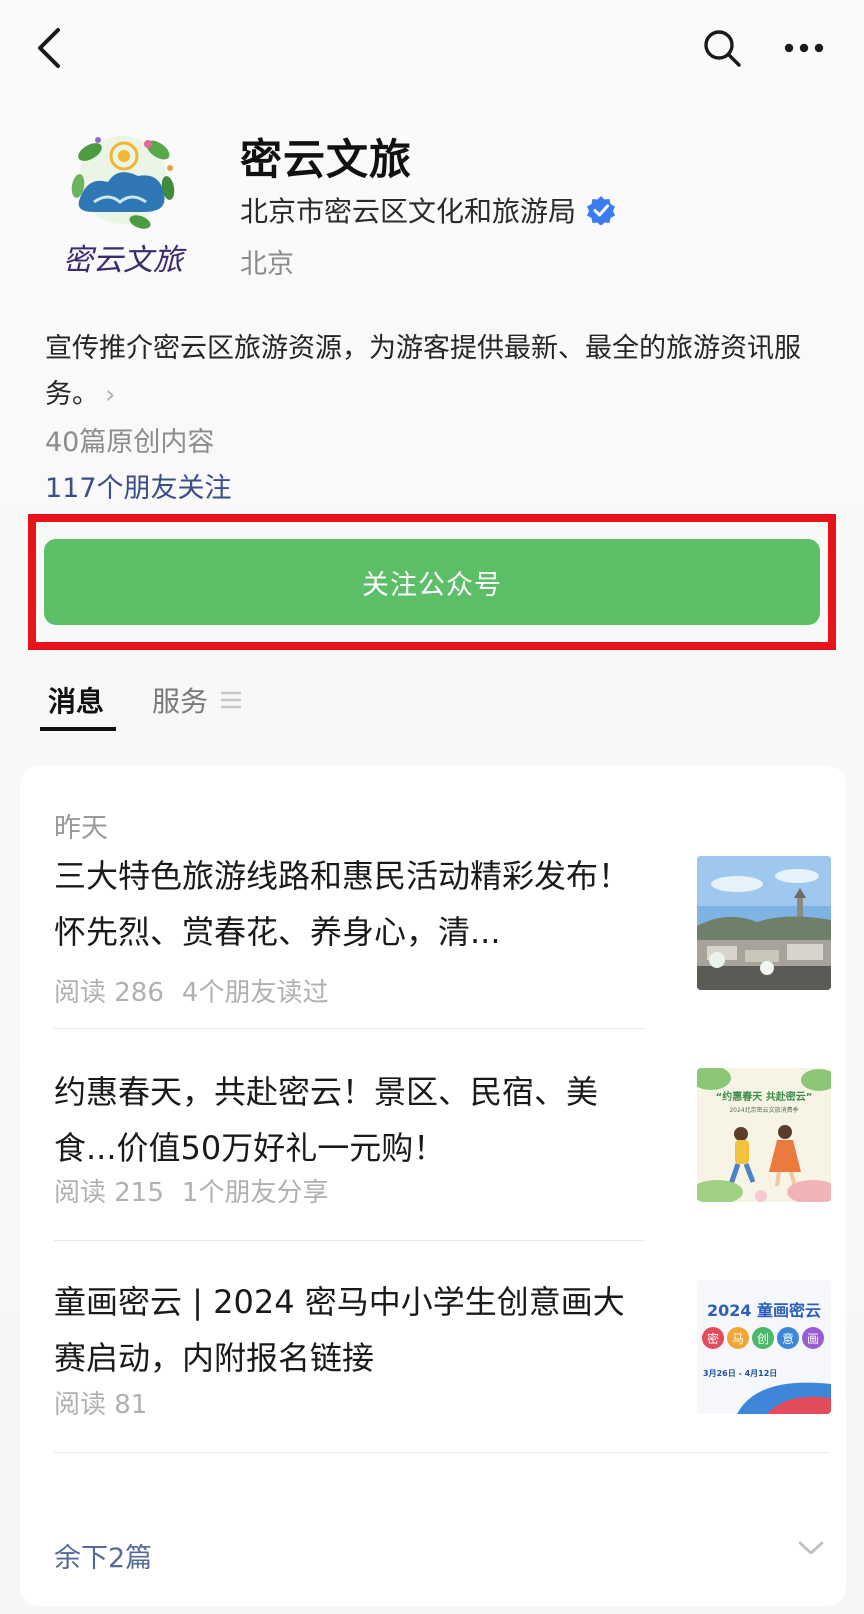 The image size is (864, 1614). Describe the element at coordinates (740, 1373) in the screenshot. I see `svg-text: 3月26日 - 4月12日` at that location.